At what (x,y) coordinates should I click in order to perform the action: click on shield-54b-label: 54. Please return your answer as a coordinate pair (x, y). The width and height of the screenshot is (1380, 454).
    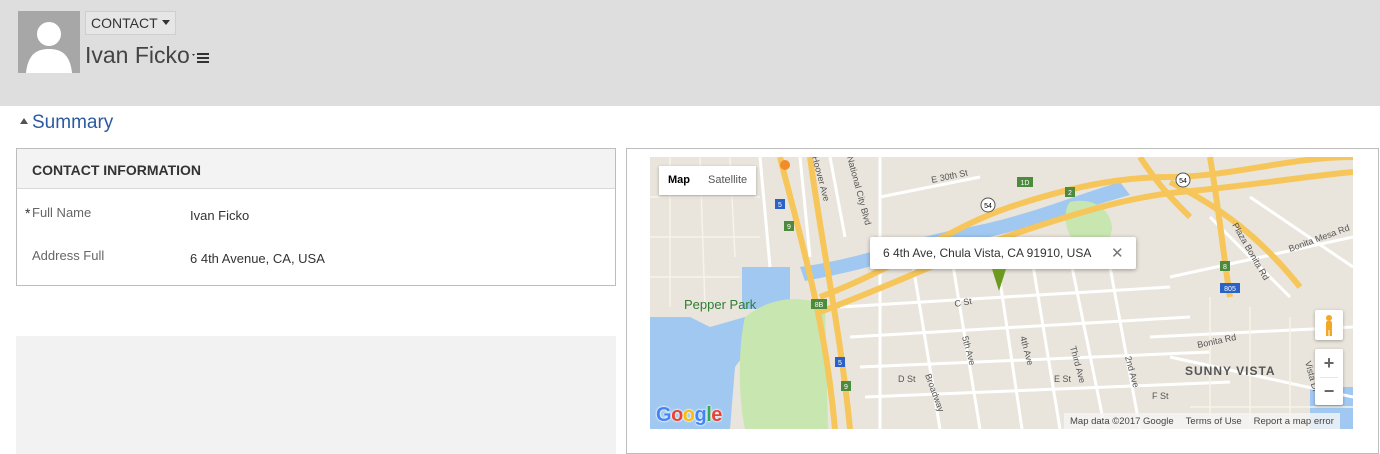
    Looking at the image, I should click on (1183, 181).